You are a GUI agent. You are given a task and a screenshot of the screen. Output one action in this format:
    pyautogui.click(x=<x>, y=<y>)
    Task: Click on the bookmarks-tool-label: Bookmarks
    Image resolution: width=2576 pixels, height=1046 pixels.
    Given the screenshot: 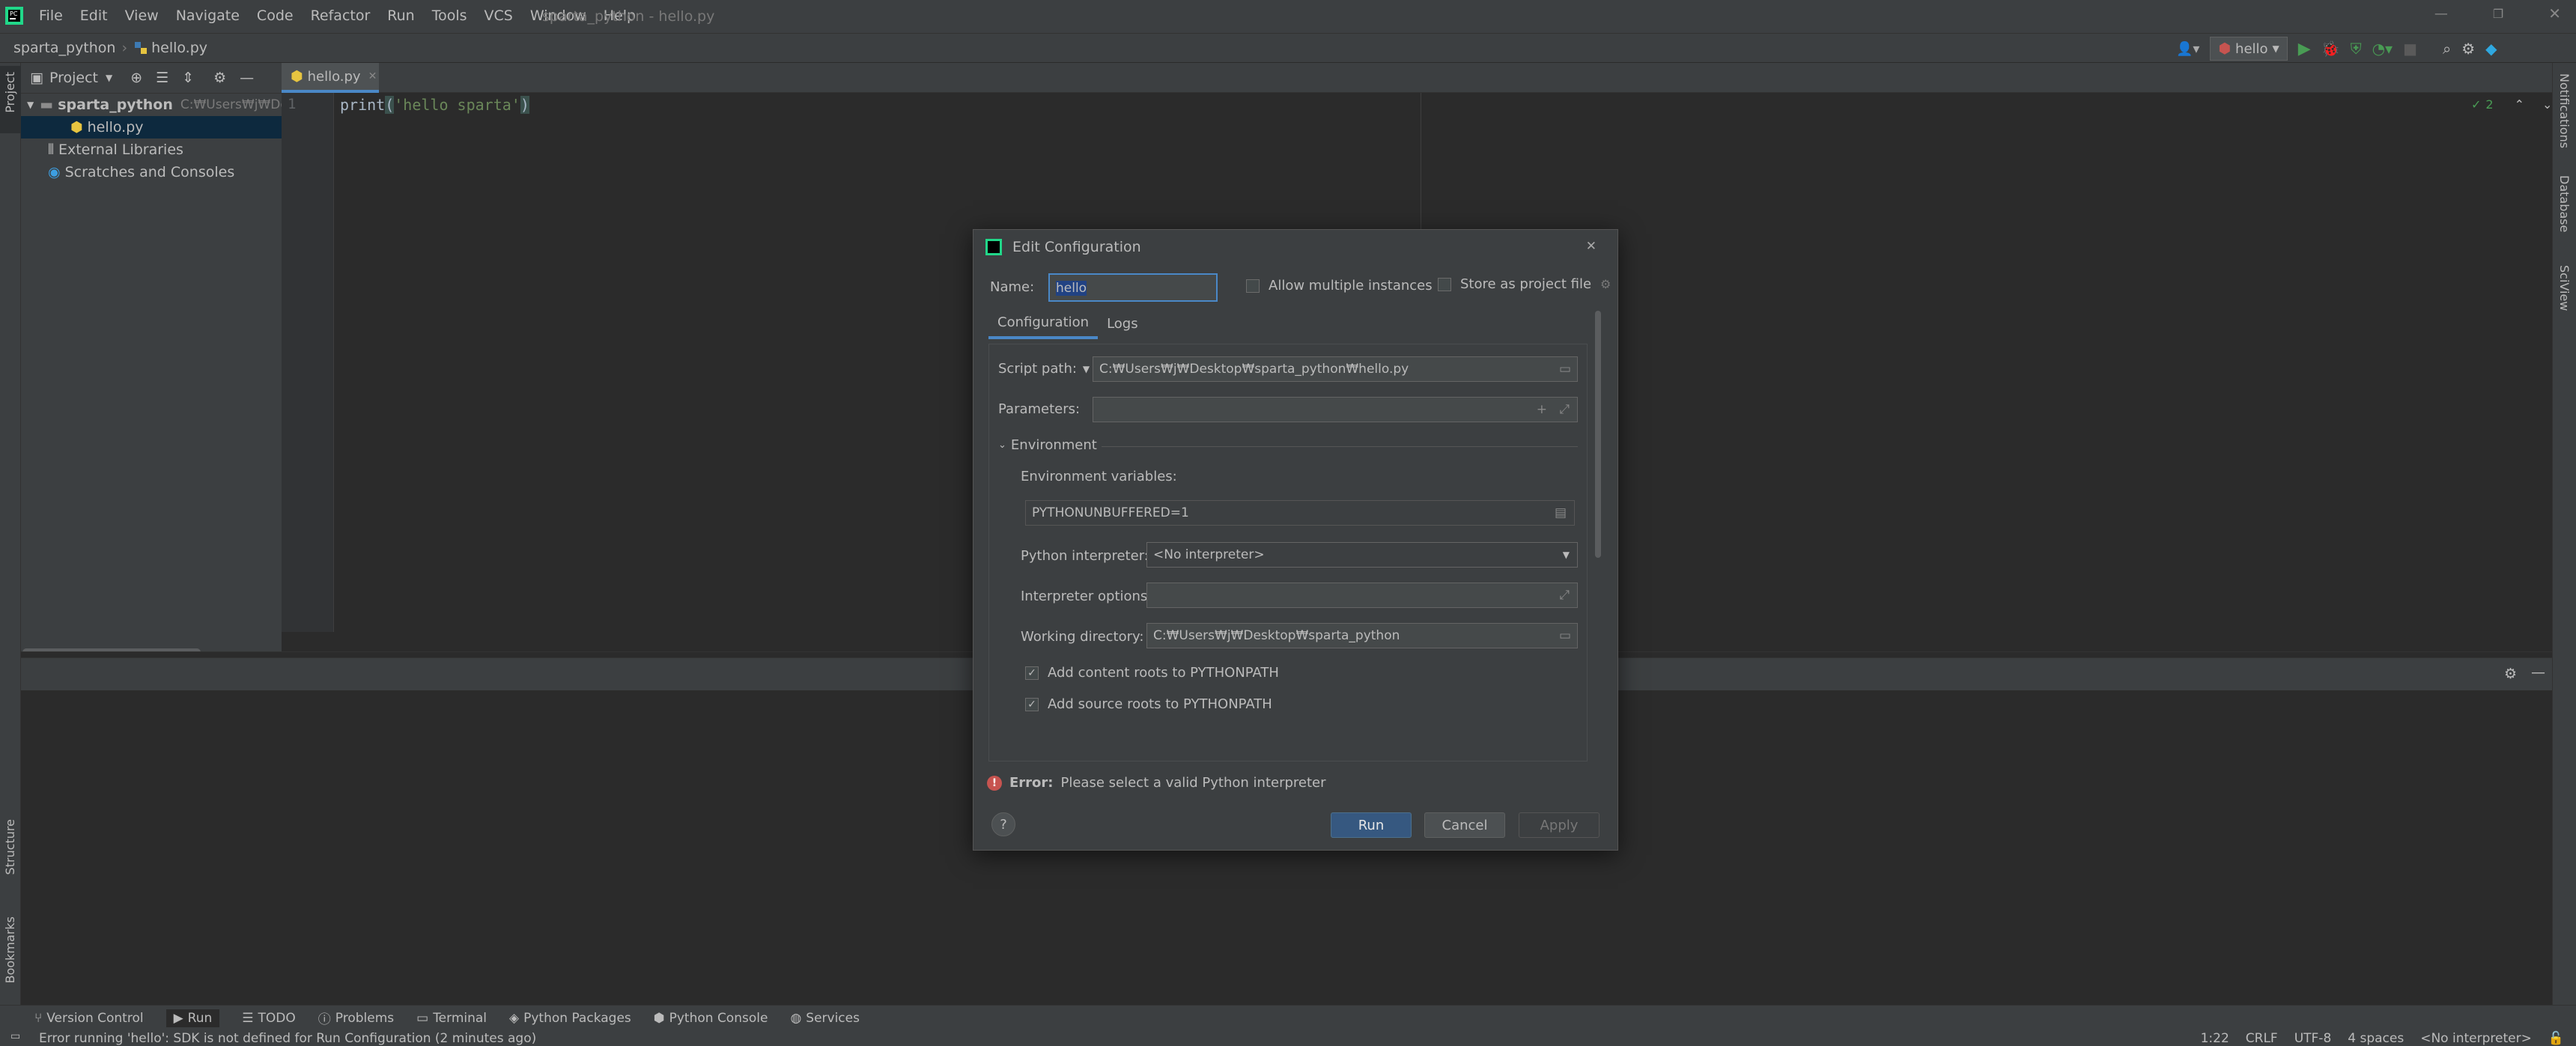 What is the action you would take?
    pyautogui.click(x=10, y=949)
    